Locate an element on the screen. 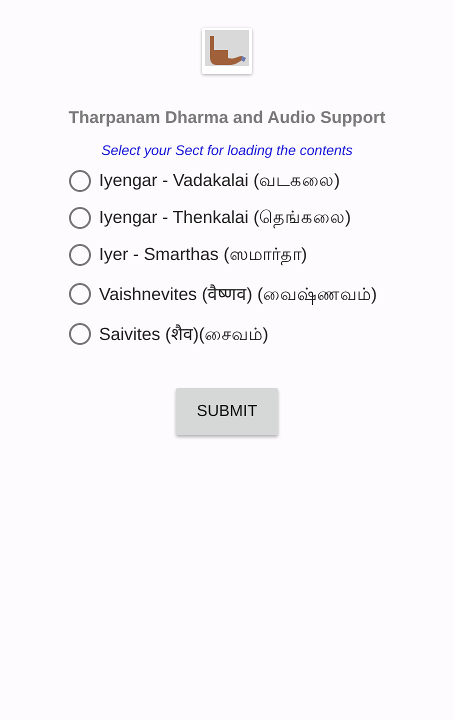 The height and width of the screenshot is (720, 454). option-label: Iyengar - Vadakalai (வடகலை) is located at coordinates (219, 181).